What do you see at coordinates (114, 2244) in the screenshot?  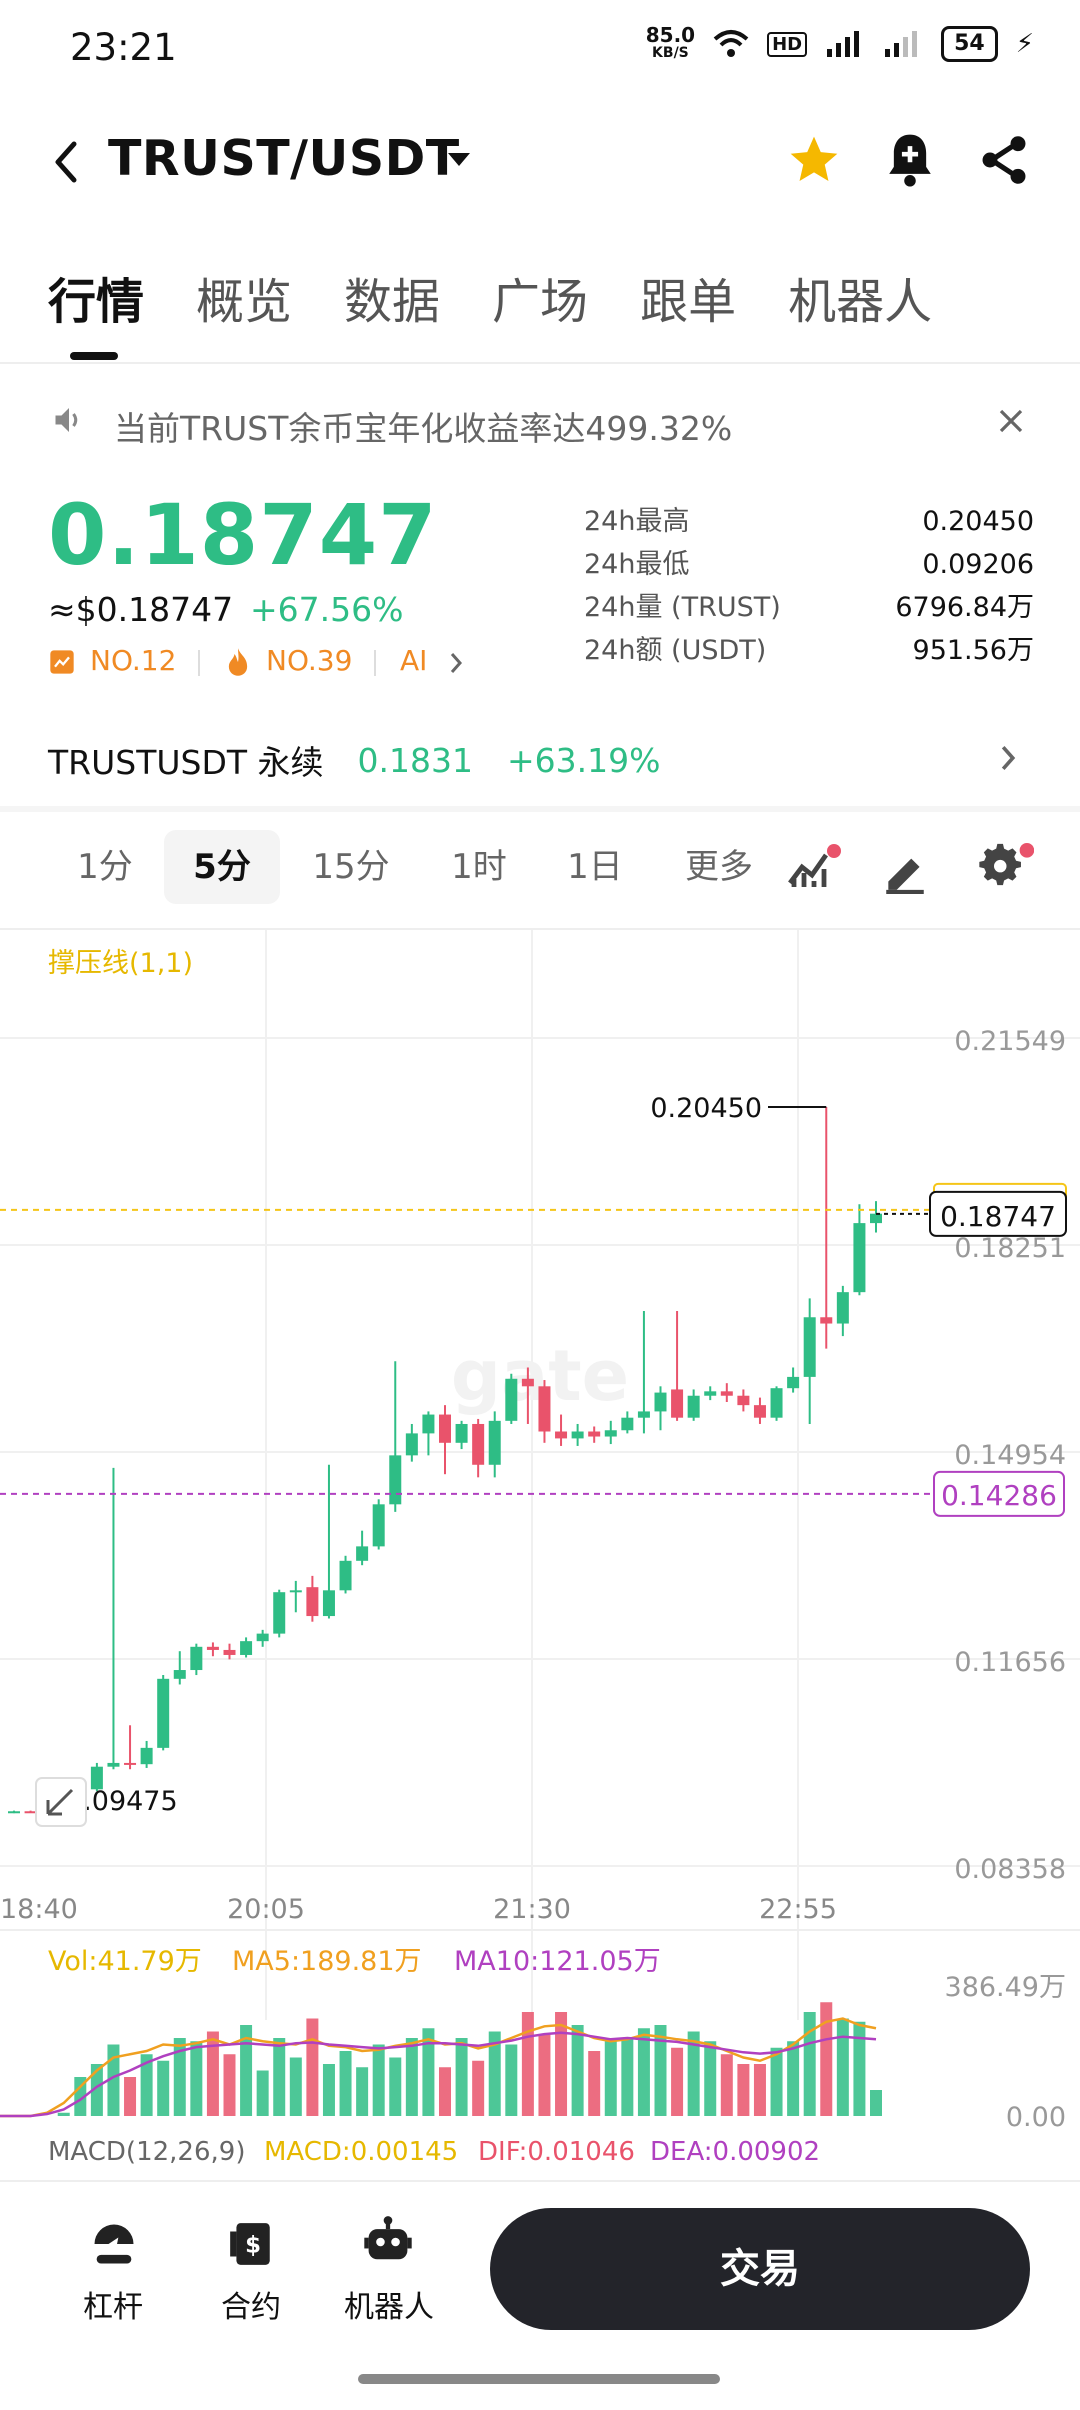 I see `leverage-icon` at bounding box center [114, 2244].